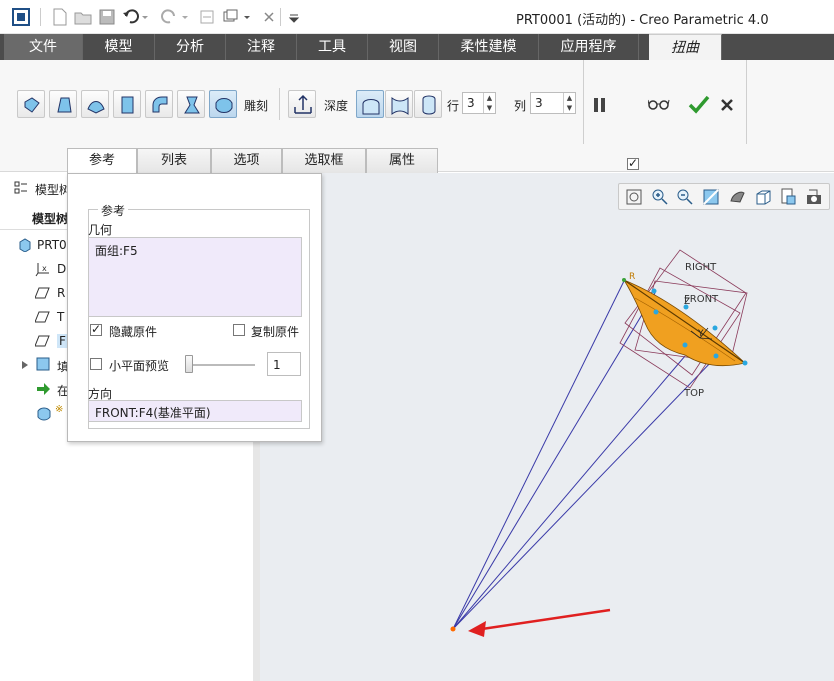  What do you see at coordinates (207, 17) in the screenshot?
I see `regenerate-icon` at bounding box center [207, 17].